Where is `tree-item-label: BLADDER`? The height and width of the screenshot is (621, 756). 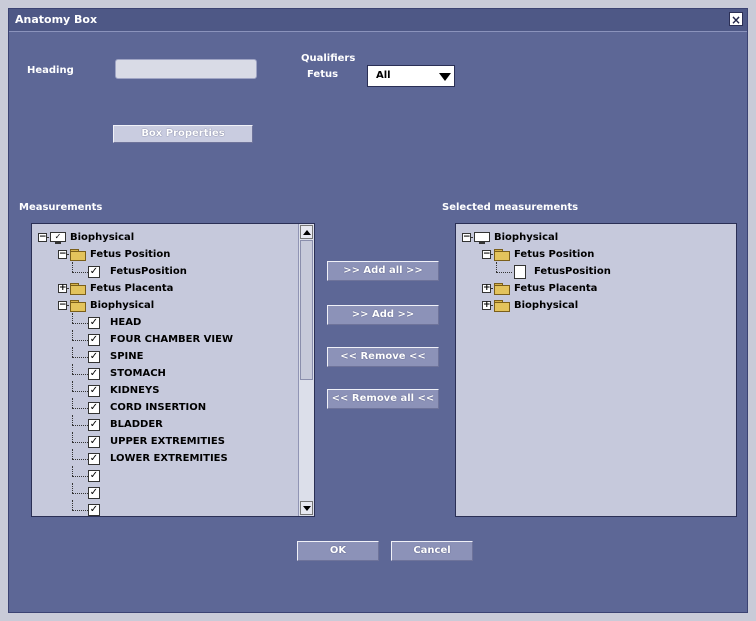 tree-item-label: BLADDER is located at coordinates (136, 424).